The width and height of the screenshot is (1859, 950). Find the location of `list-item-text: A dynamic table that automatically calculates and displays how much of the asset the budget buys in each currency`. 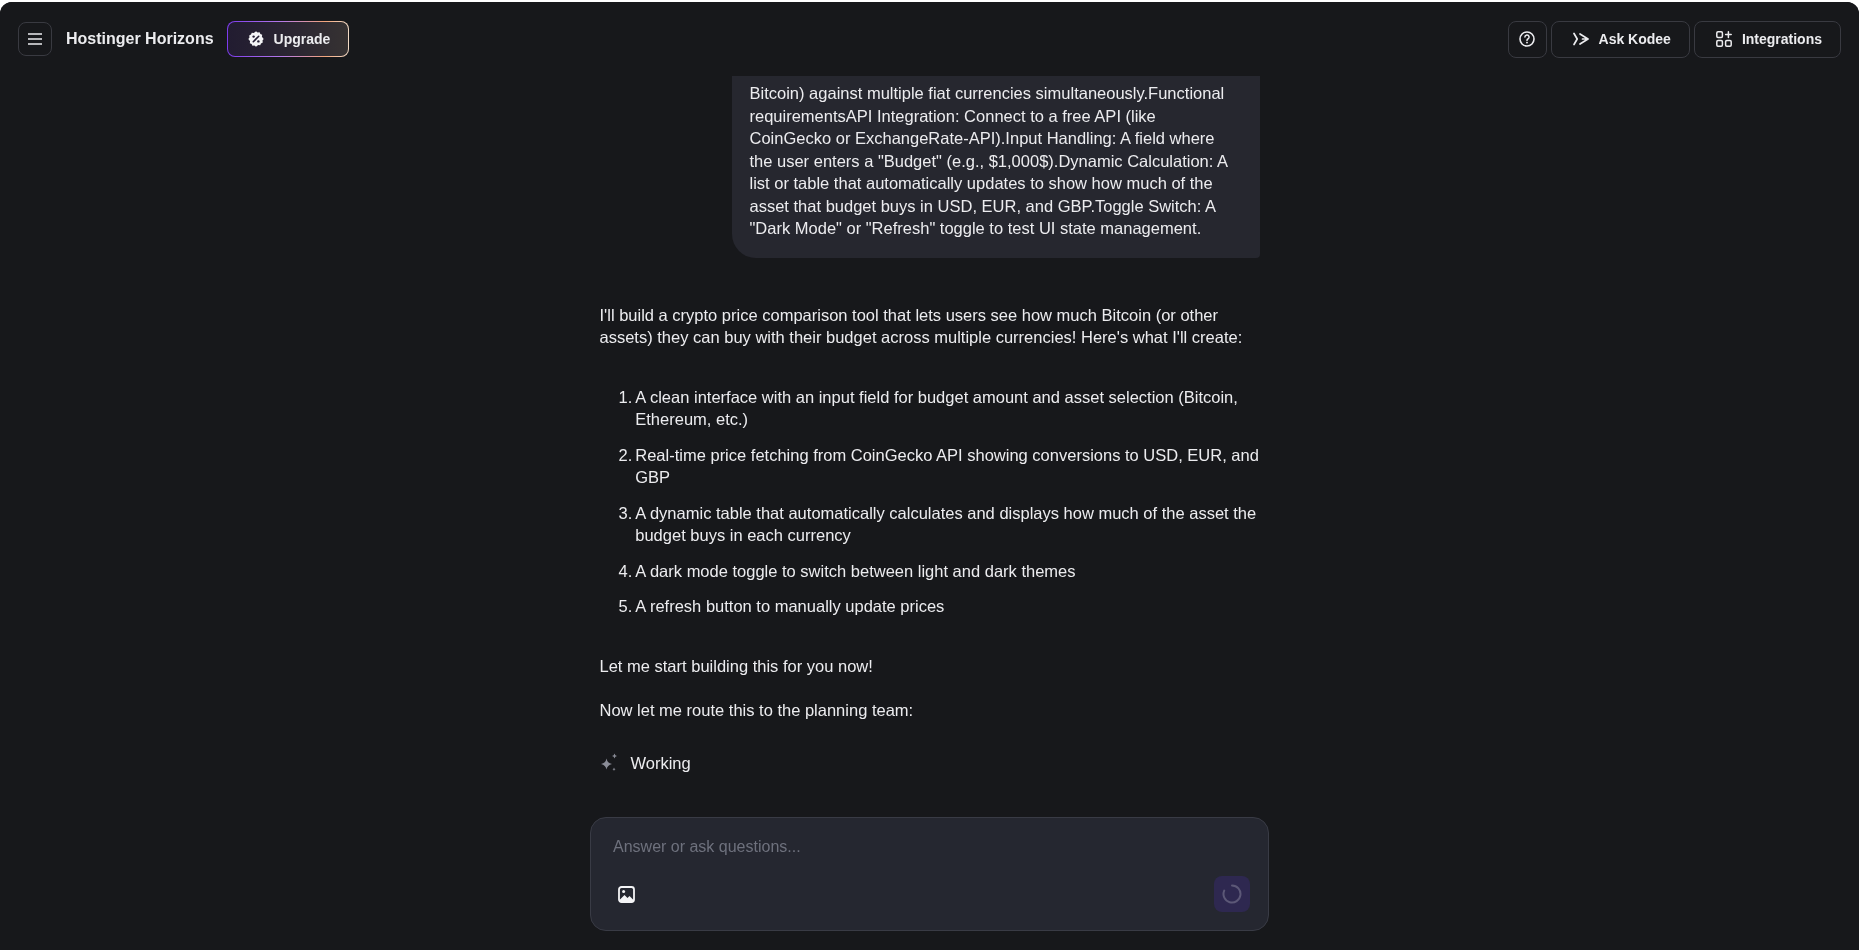

list-item-text: A dynamic table that automatically calculates and displays how much of the asset the budget buys in each currency is located at coordinates (946, 524).